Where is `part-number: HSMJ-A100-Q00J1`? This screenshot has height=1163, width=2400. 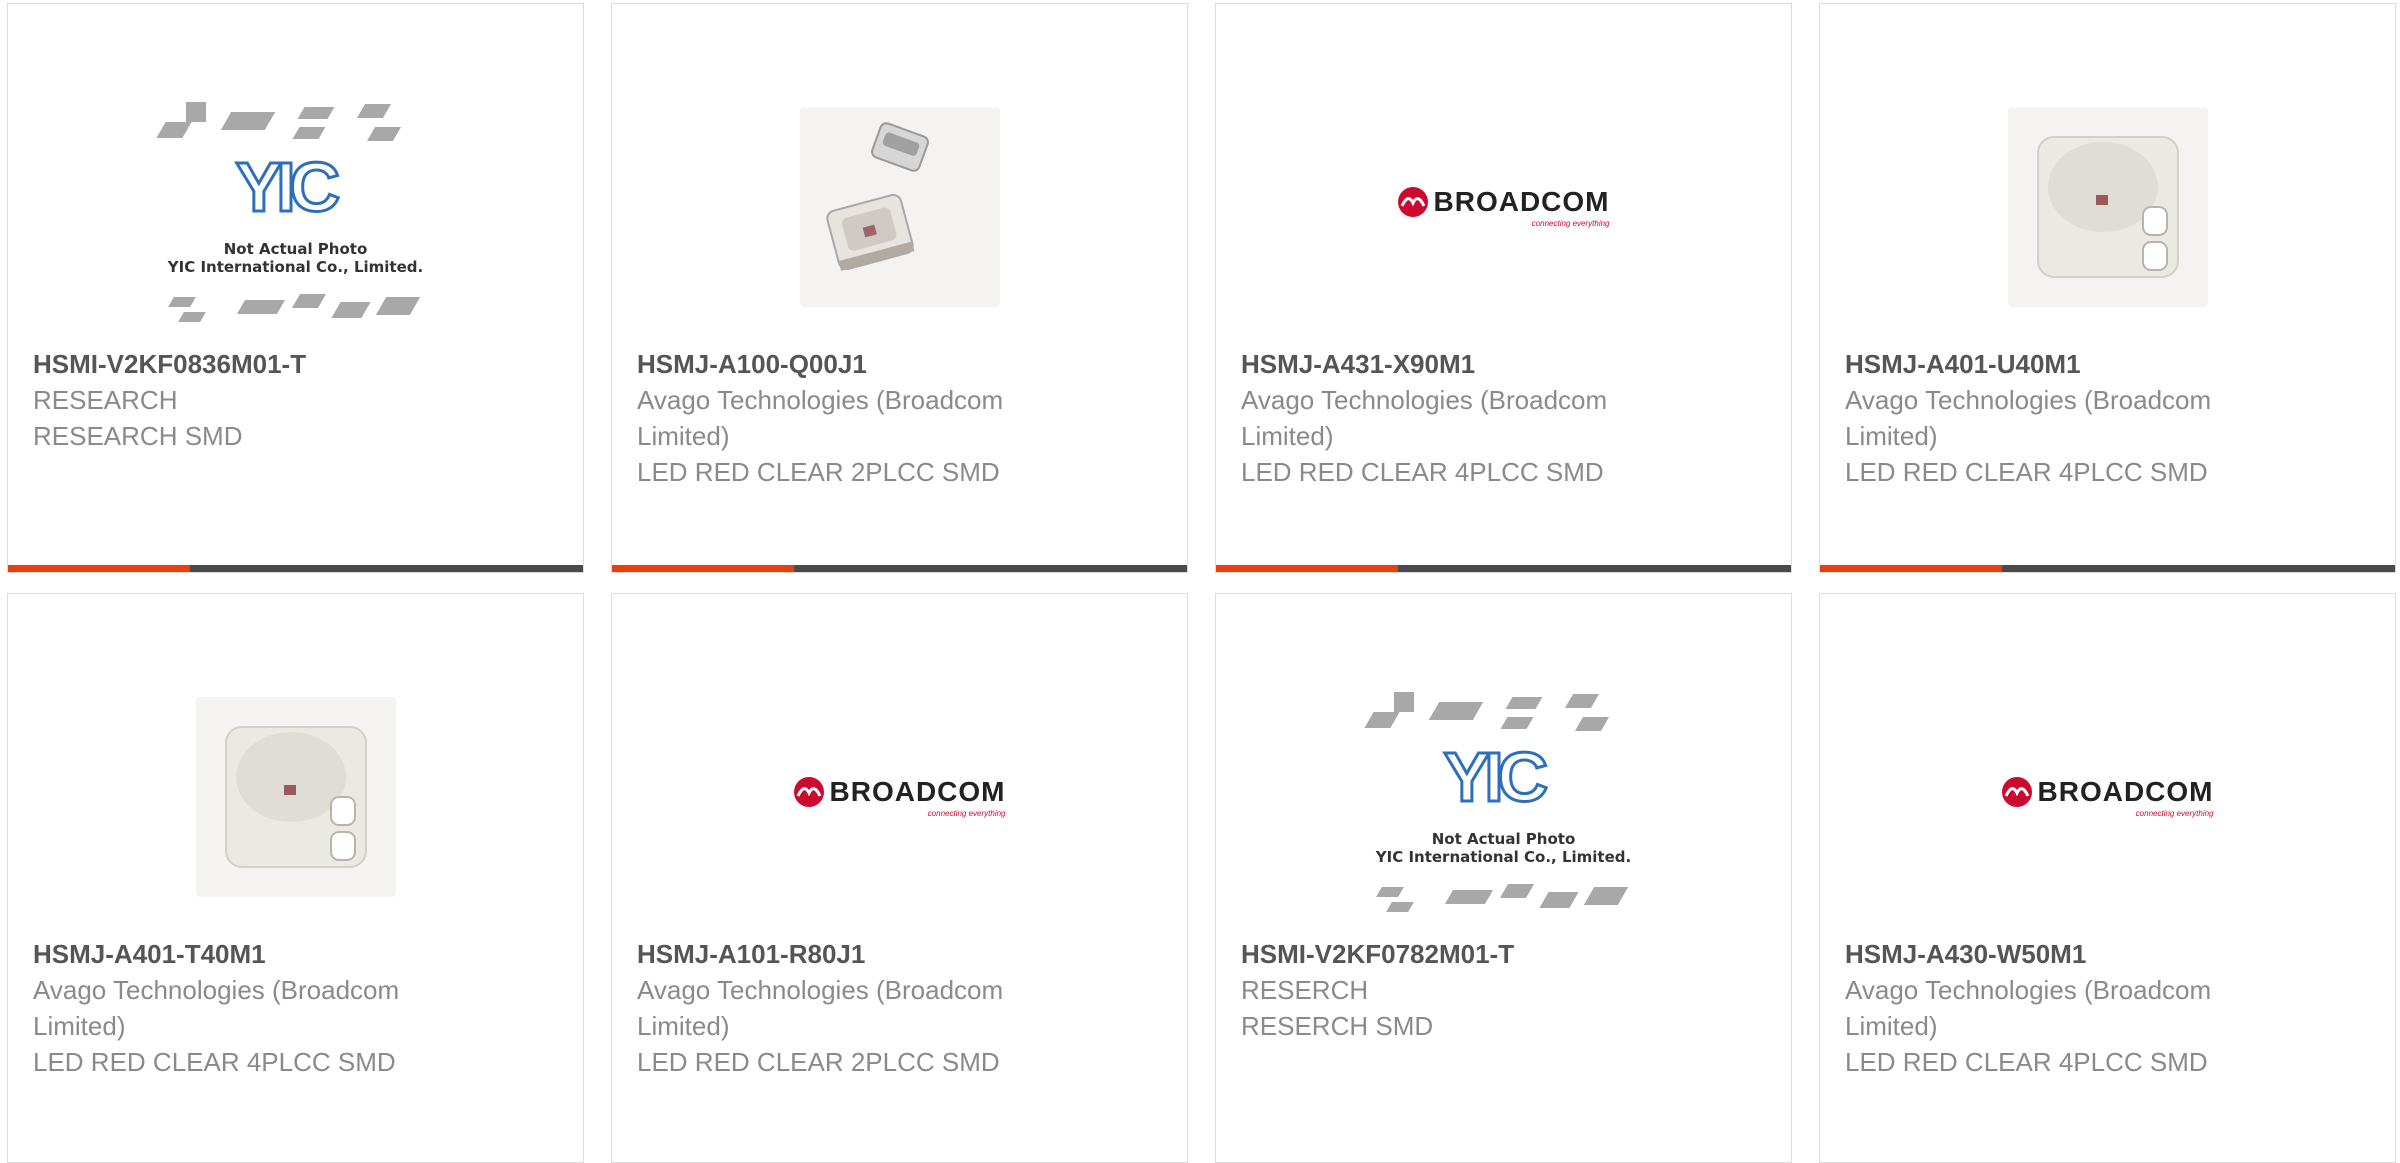 part-number: HSMJ-A100-Q00J1 is located at coordinates (867, 364).